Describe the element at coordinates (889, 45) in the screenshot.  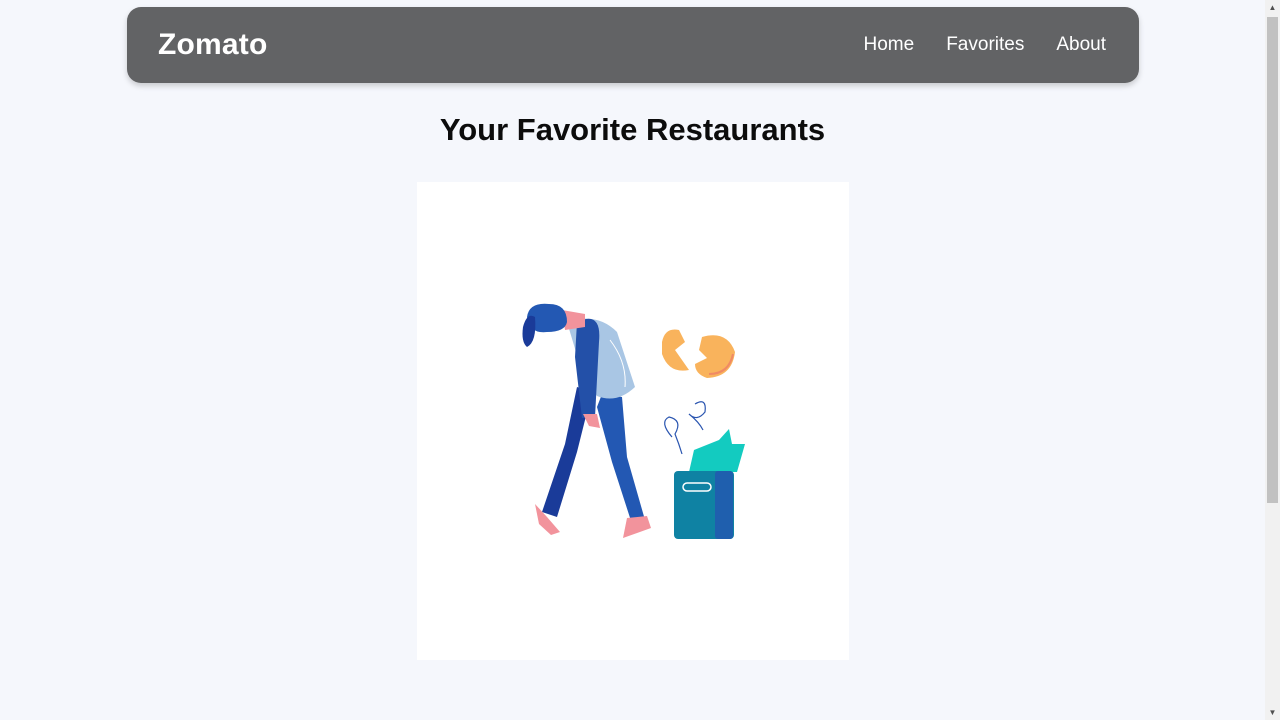
I see `nav-link-home: Home` at that location.